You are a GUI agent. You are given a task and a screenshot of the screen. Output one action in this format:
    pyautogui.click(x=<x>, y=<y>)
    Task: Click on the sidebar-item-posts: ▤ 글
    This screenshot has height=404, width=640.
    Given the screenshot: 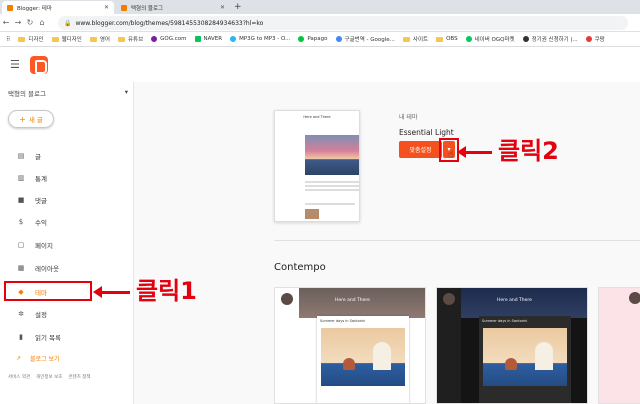 What is the action you would take?
    pyautogui.click(x=66, y=156)
    